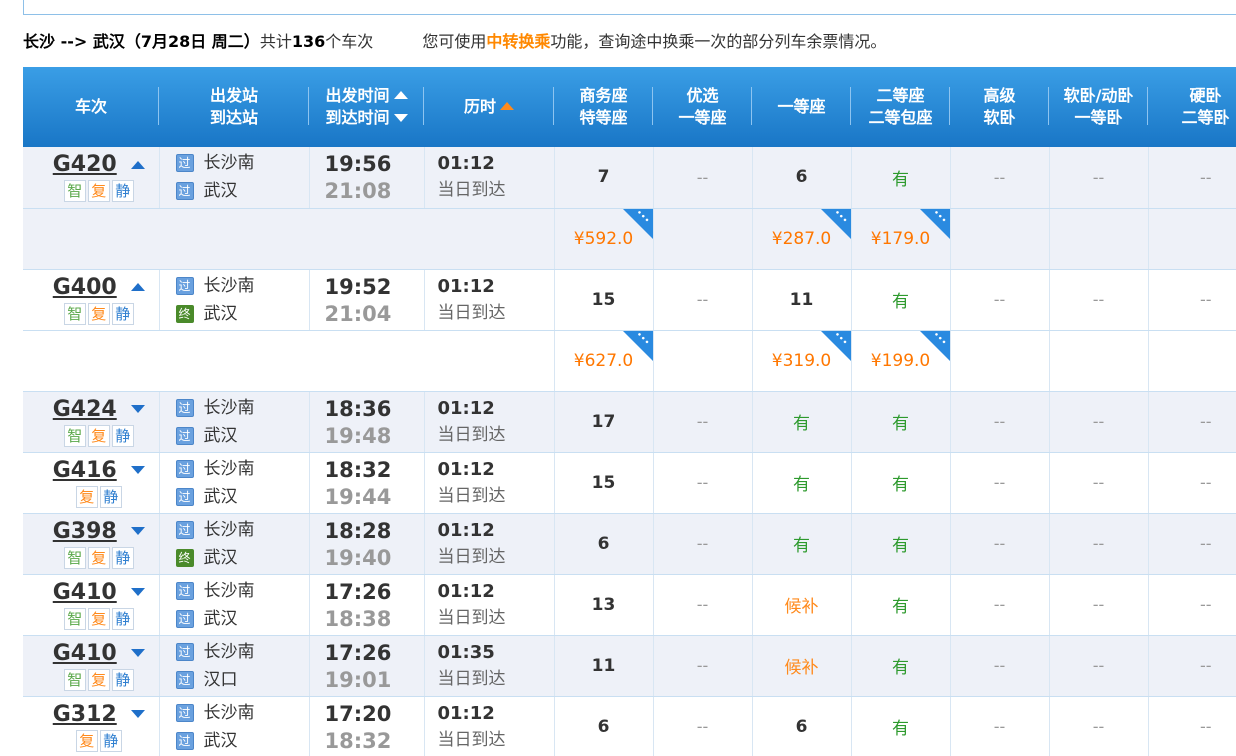 This screenshot has width=1236, height=756. I want to click on sort-down-icon, so click(400, 118).